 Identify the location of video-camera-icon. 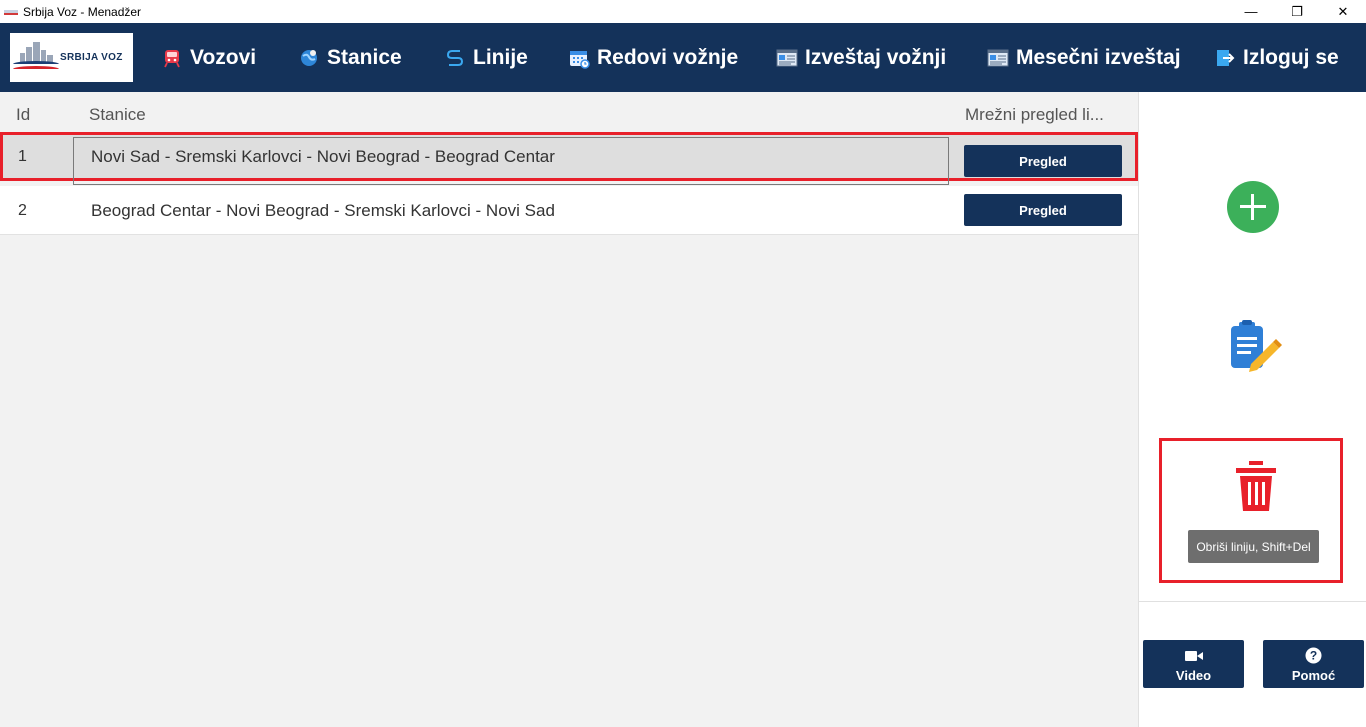
(1194, 656).